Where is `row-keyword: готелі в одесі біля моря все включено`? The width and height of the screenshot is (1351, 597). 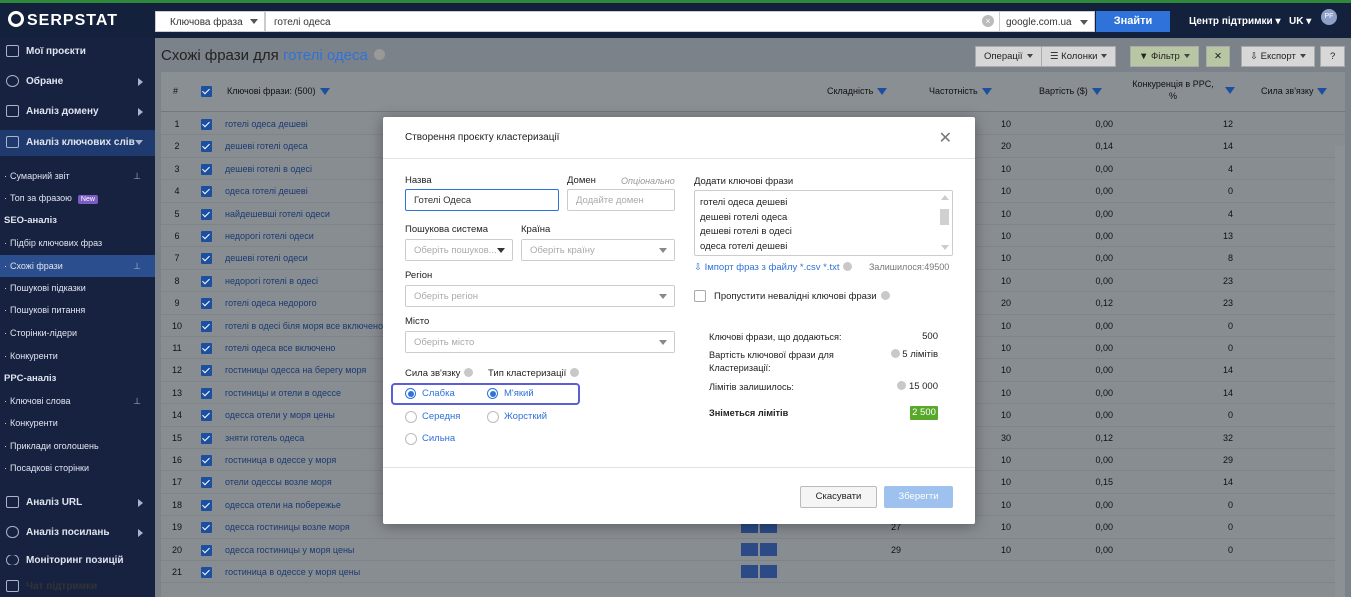
row-keyword: готелі в одесі біля моря все включено is located at coordinates (304, 326).